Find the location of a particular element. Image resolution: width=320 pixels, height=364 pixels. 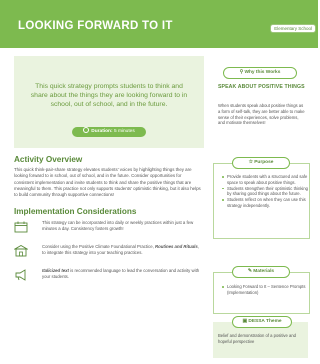

pencils-icon: ✎ is located at coordinates (249, 271).